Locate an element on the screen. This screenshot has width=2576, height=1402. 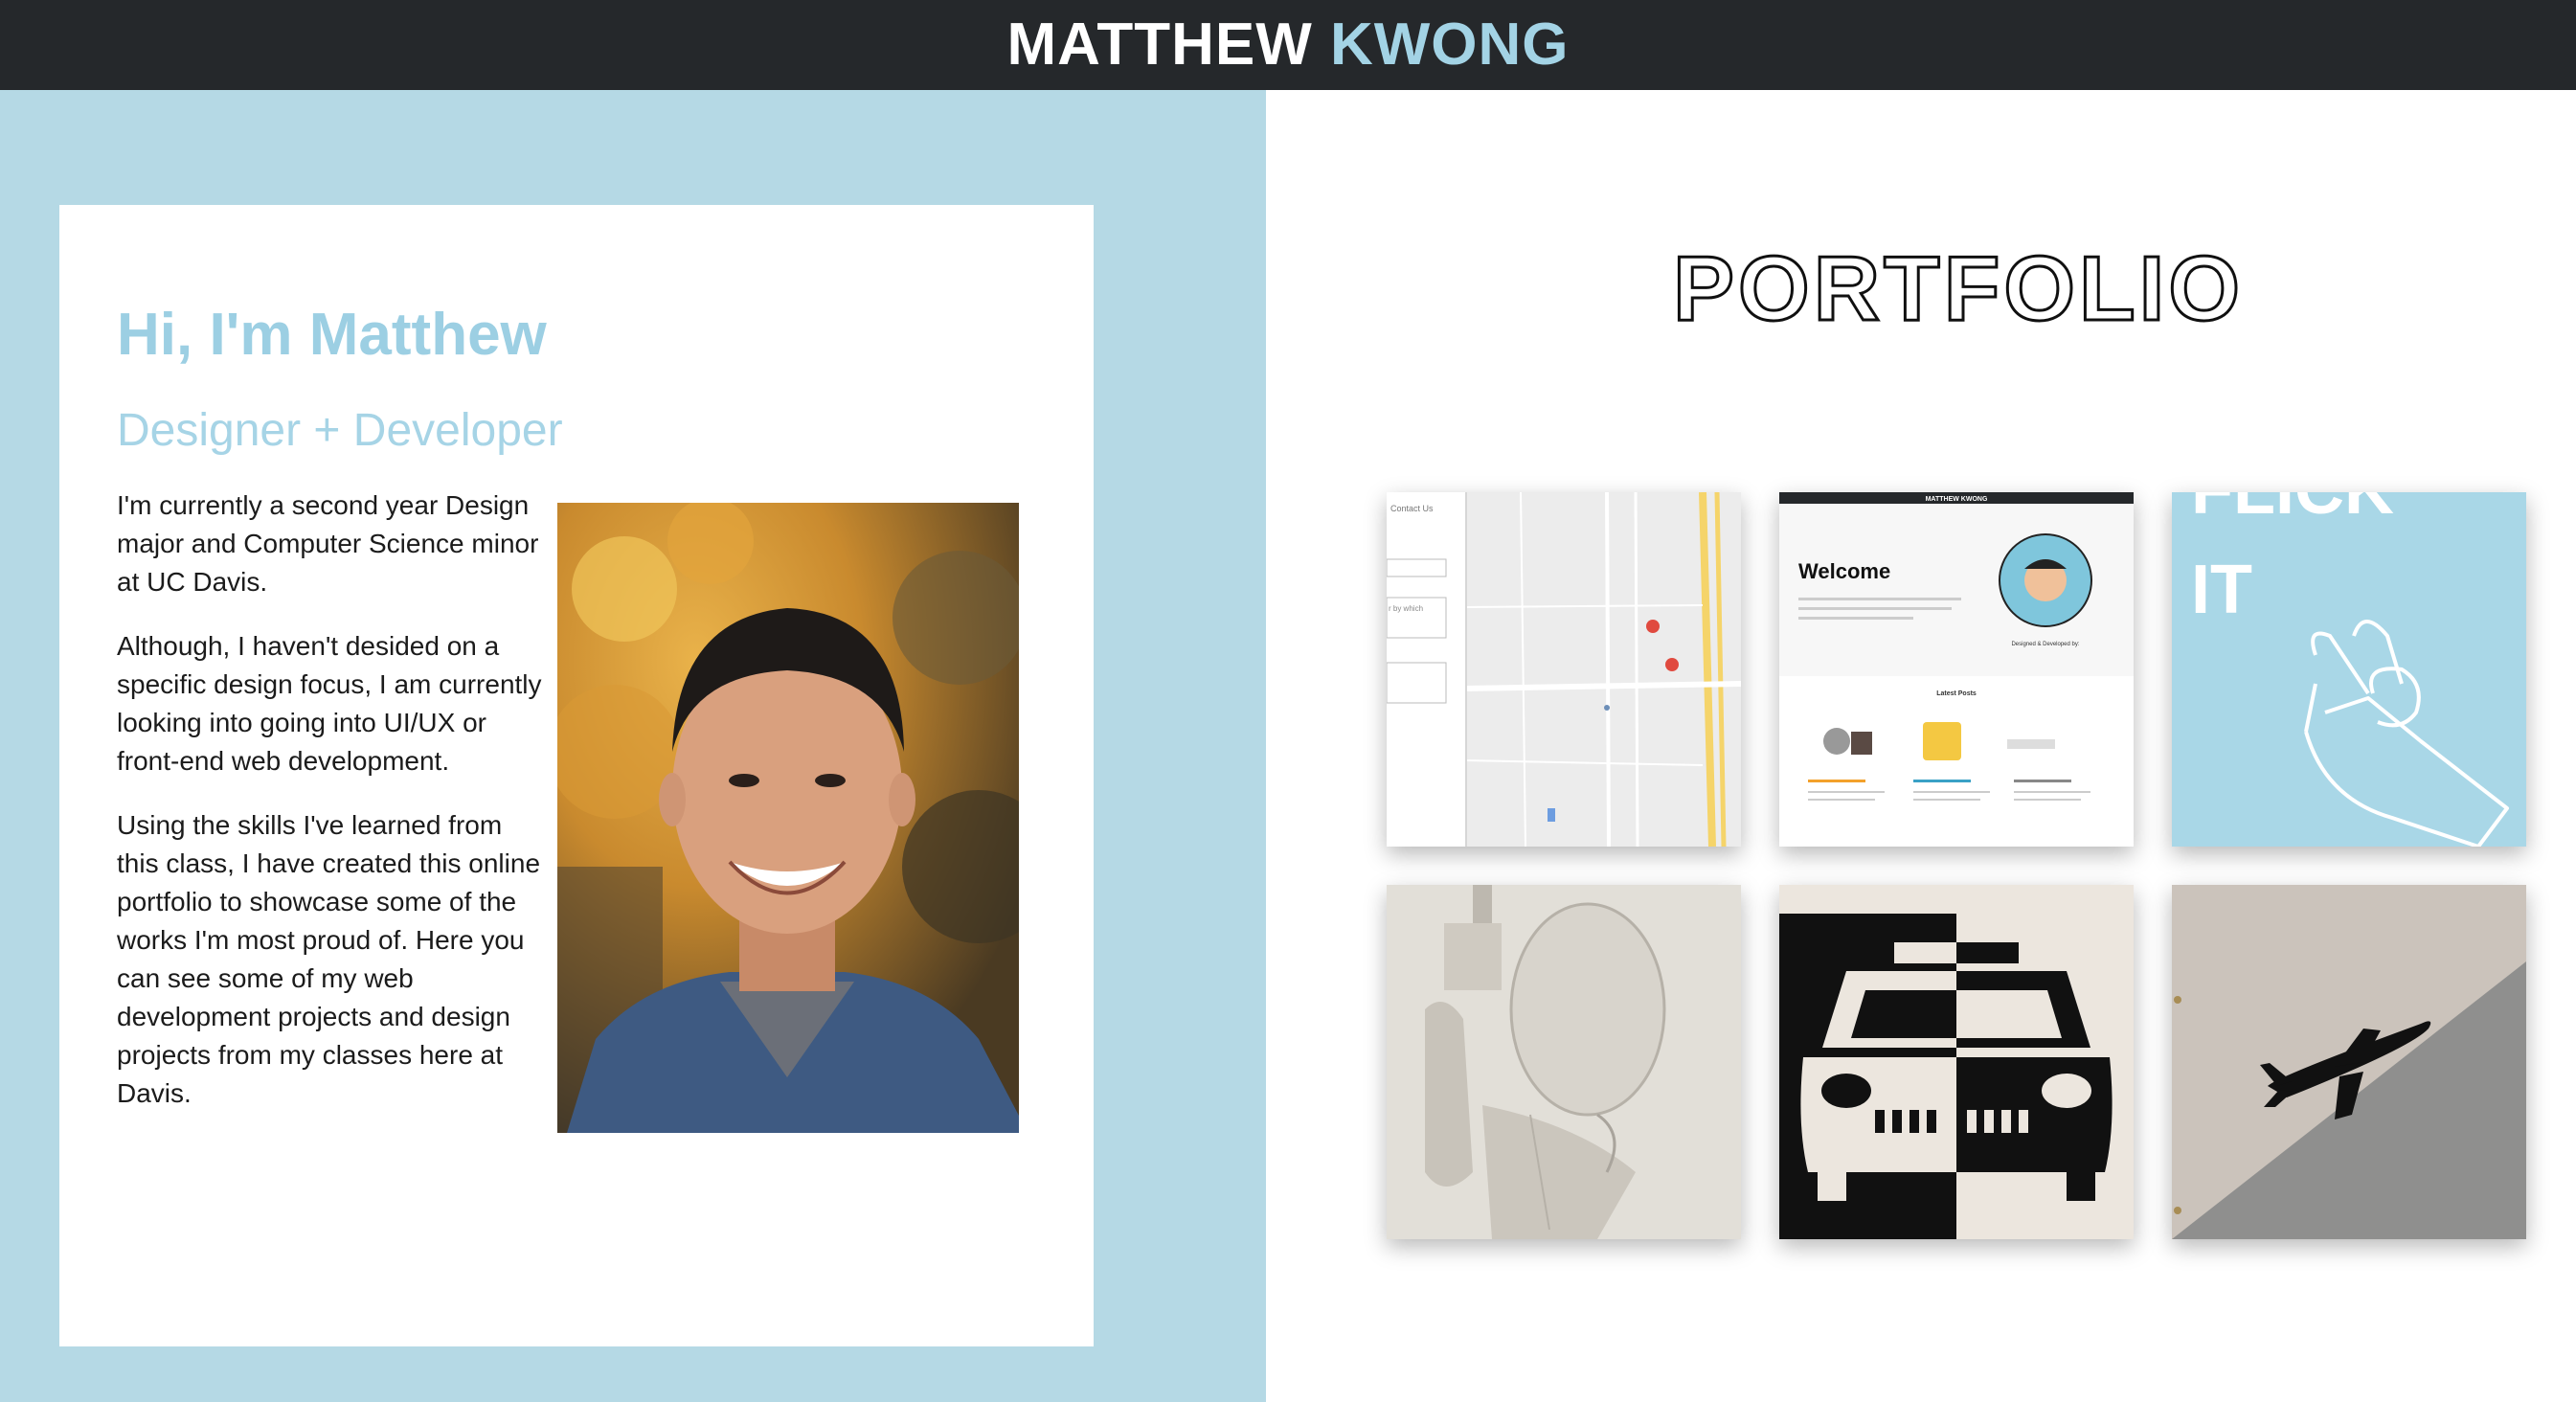
logo-last-name: KWONG is located at coordinates (1449, 44).